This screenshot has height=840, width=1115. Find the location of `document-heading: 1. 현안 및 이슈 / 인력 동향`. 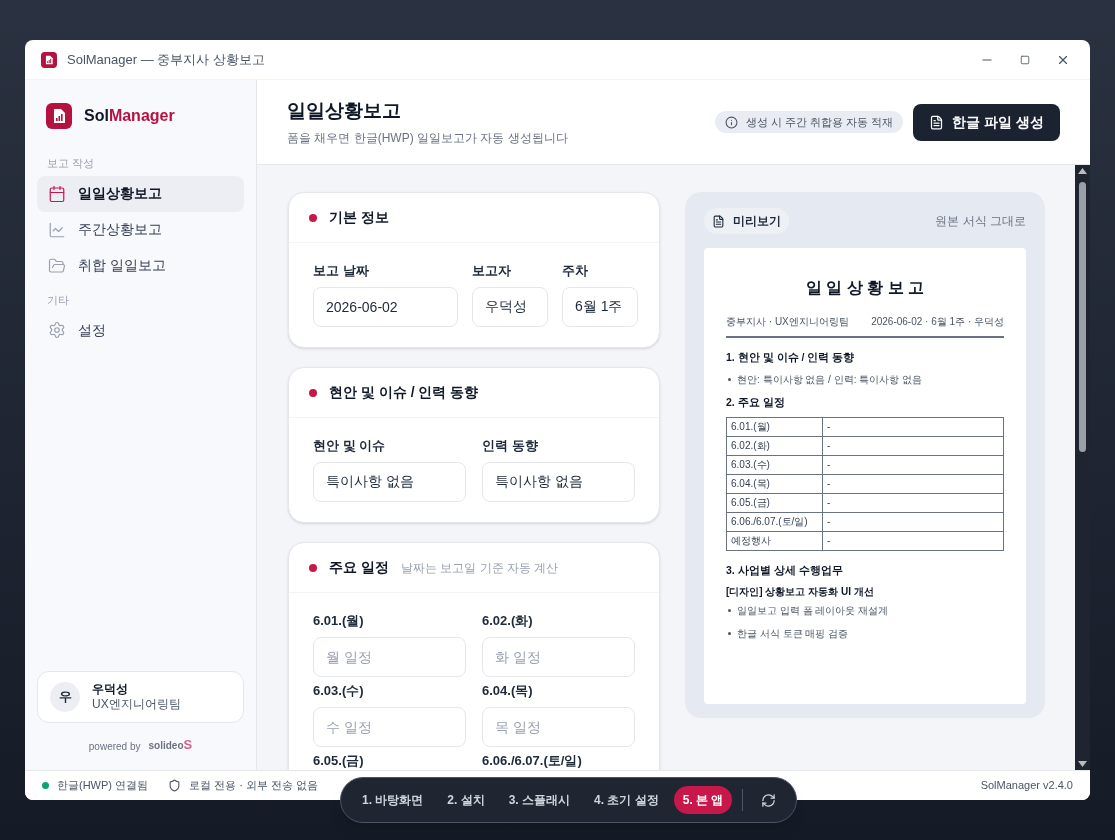

document-heading: 1. 현안 및 이슈 / 인력 동향 is located at coordinates (791, 357).